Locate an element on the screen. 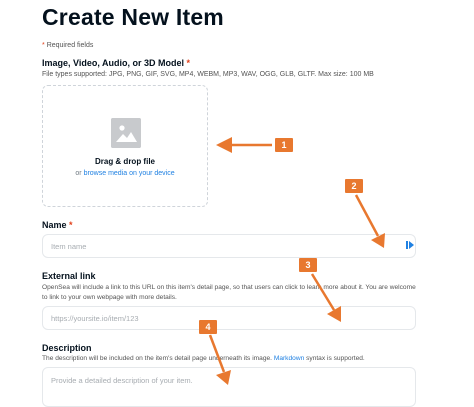  annotation-badge-4: 4 is located at coordinates (208, 327).